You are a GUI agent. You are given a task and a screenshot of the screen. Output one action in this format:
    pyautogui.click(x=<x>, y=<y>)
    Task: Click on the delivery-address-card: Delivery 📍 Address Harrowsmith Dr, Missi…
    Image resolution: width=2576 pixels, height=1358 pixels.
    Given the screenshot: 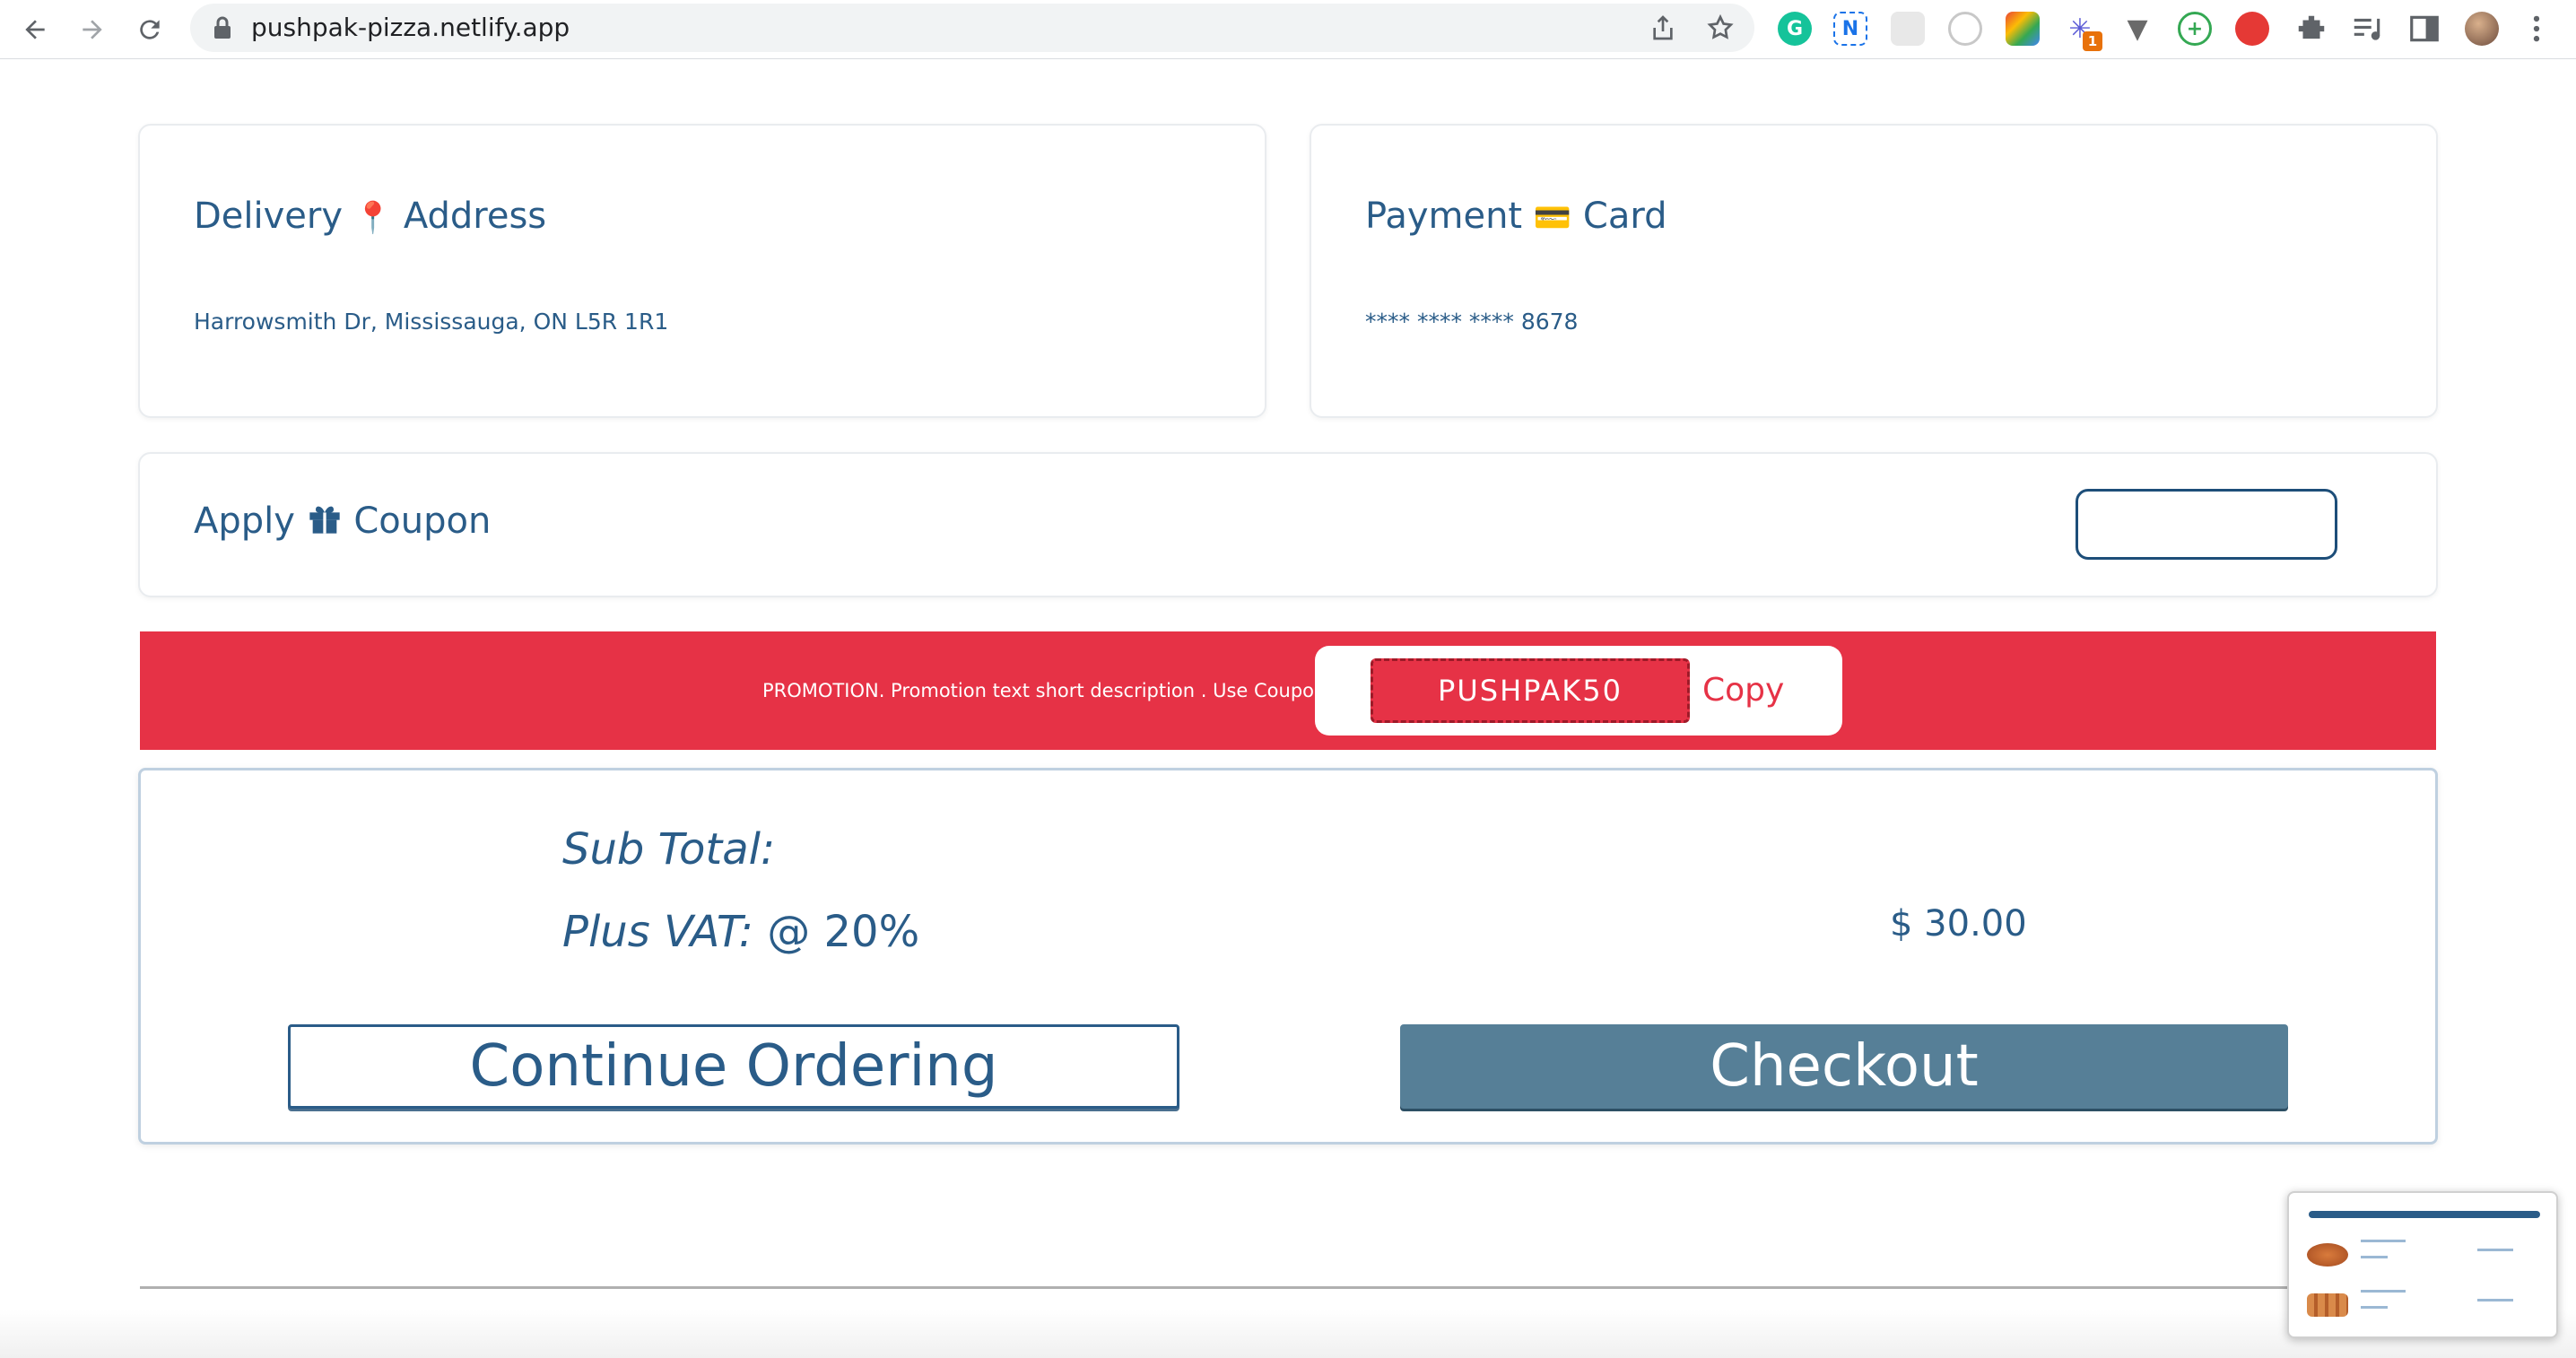 What is the action you would take?
    pyautogui.click(x=702, y=271)
    